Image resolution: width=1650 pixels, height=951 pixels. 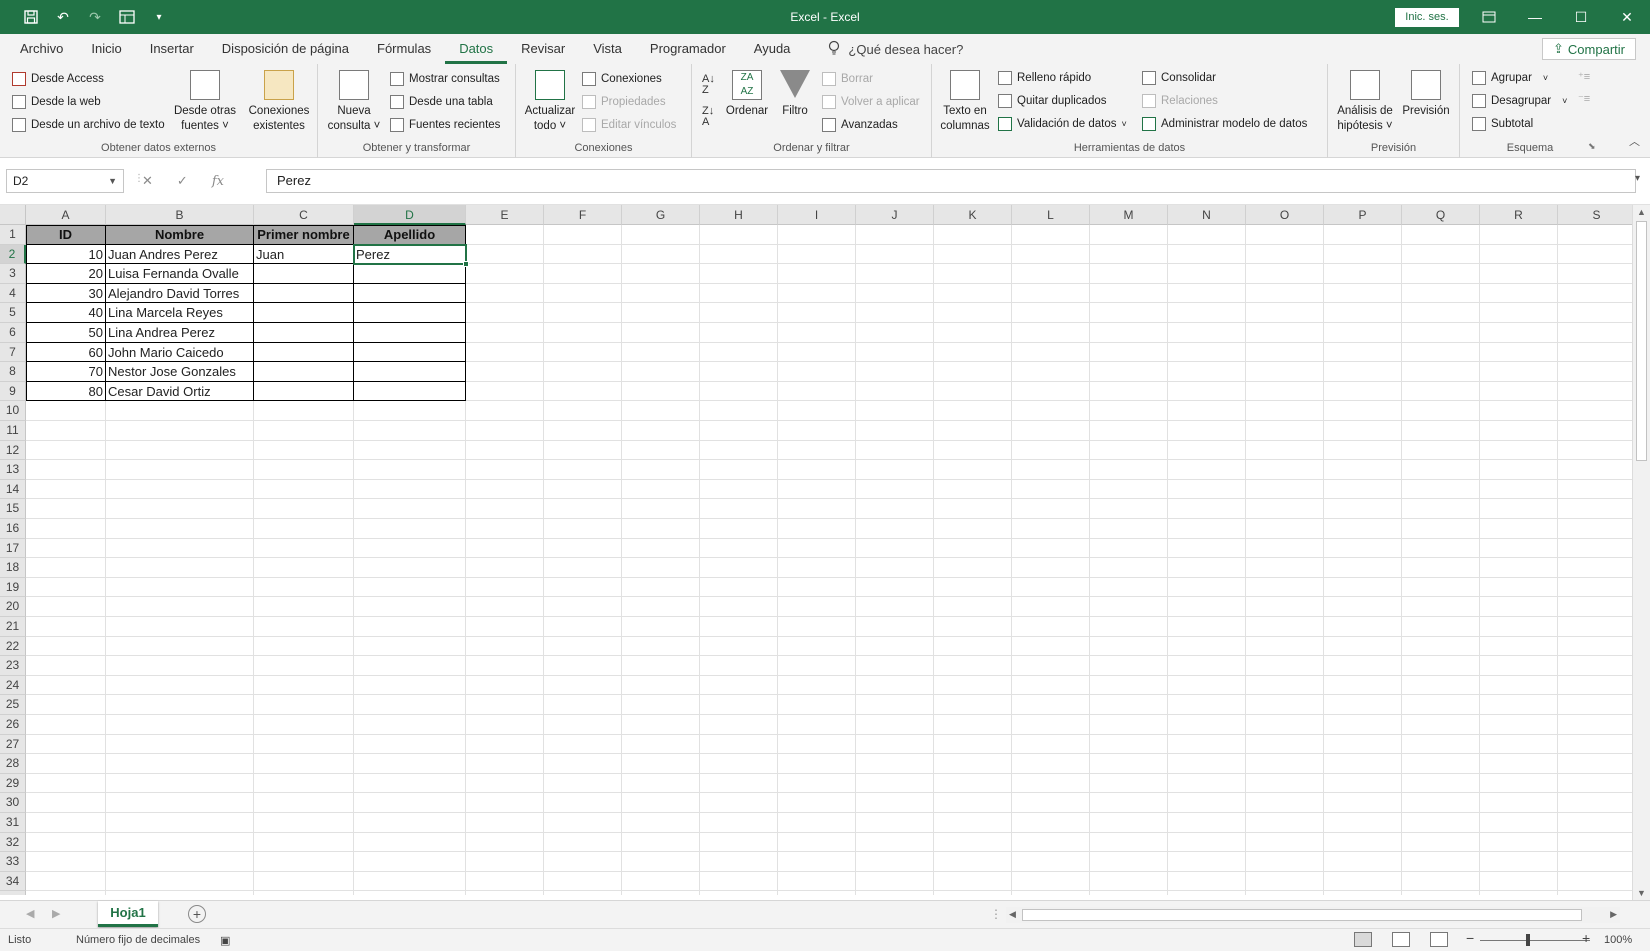 I want to click on cell-n21, so click(x=1207, y=627).